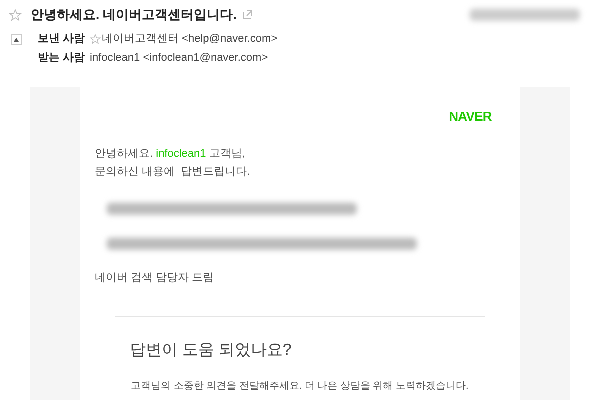 This screenshot has height=400, width=600. Describe the element at coordinates (134, 15) in the screenshot. I see `mail-subject: 안녕하세요. 네이버고객센터입니다.` at that location.